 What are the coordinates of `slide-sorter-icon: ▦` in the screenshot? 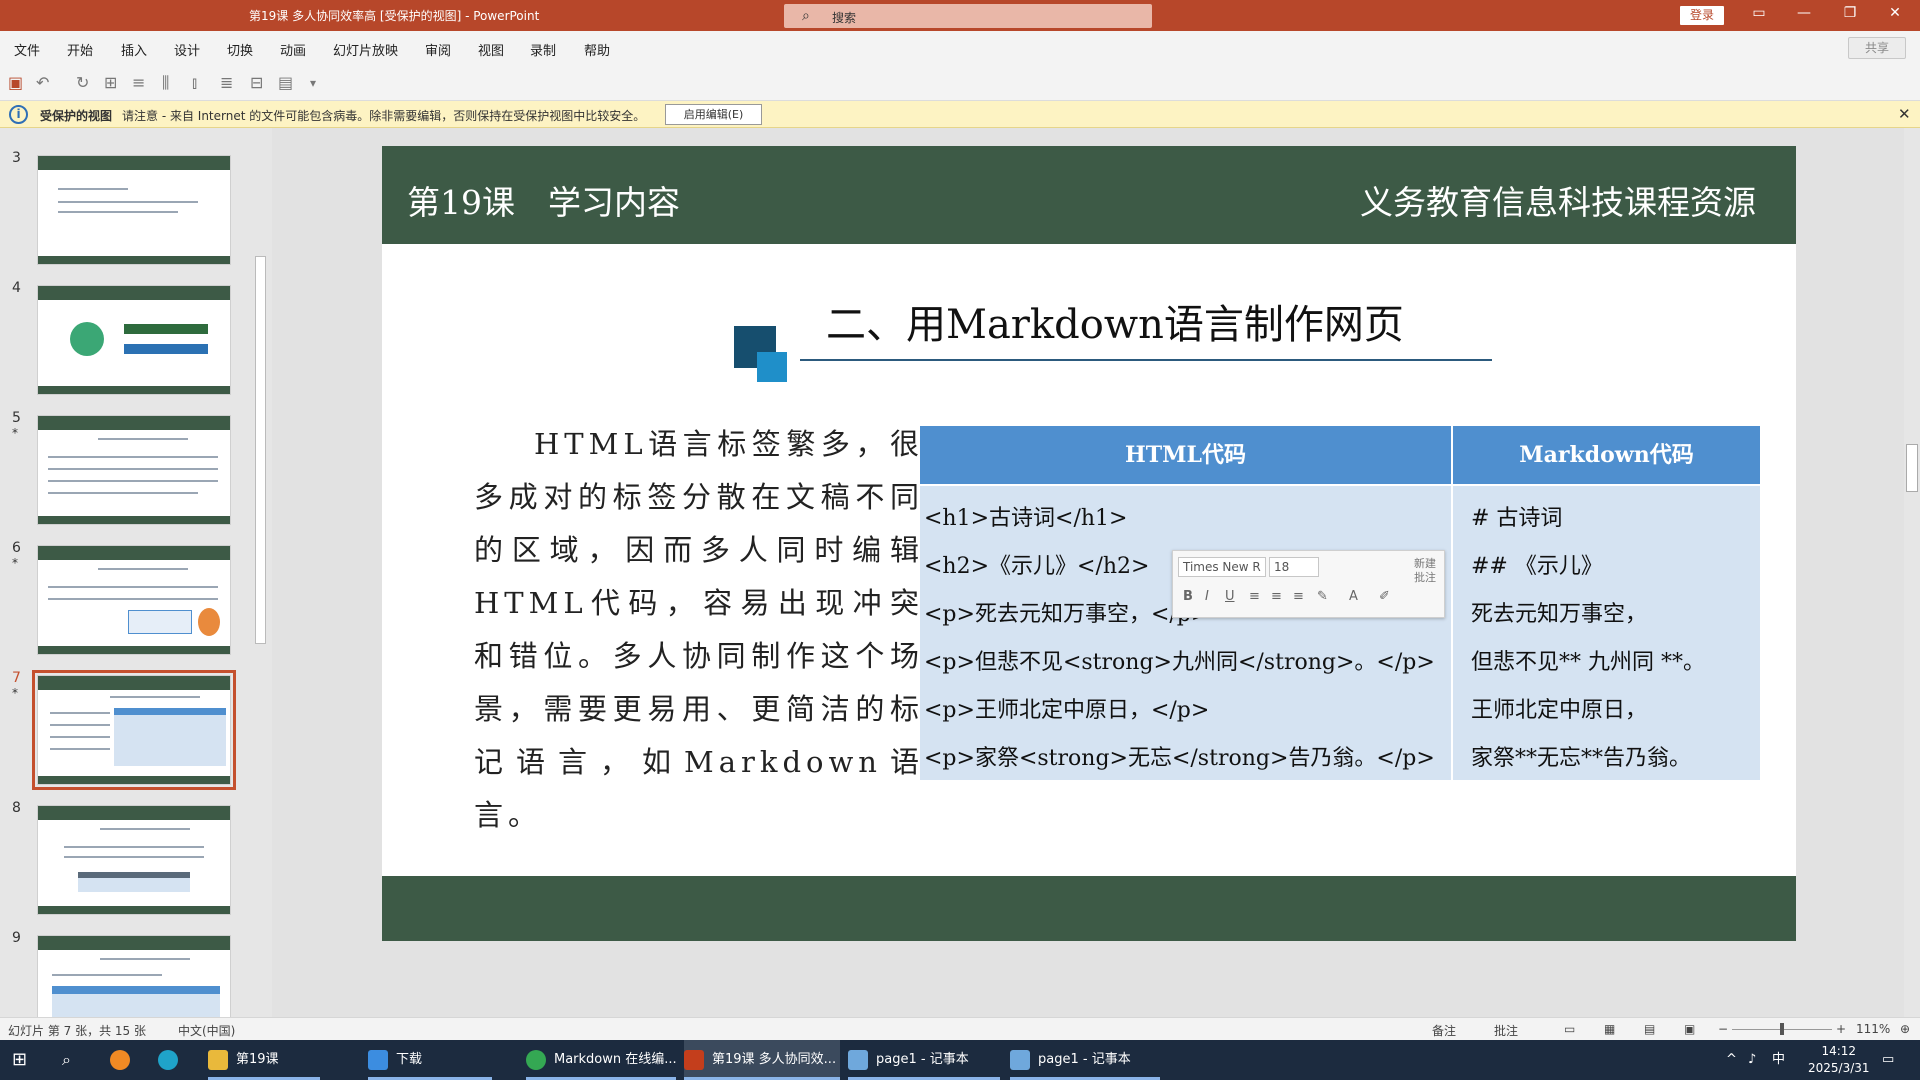 It's located at (1609, 1029).